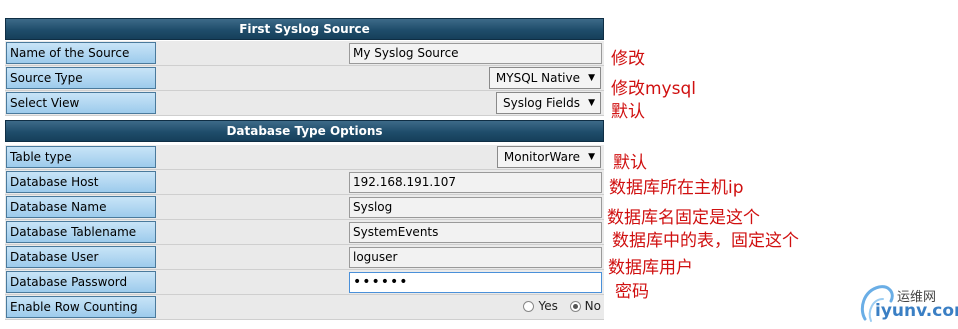  I want to click on db-host-input: 192.168.191.107, so click(475, 182).